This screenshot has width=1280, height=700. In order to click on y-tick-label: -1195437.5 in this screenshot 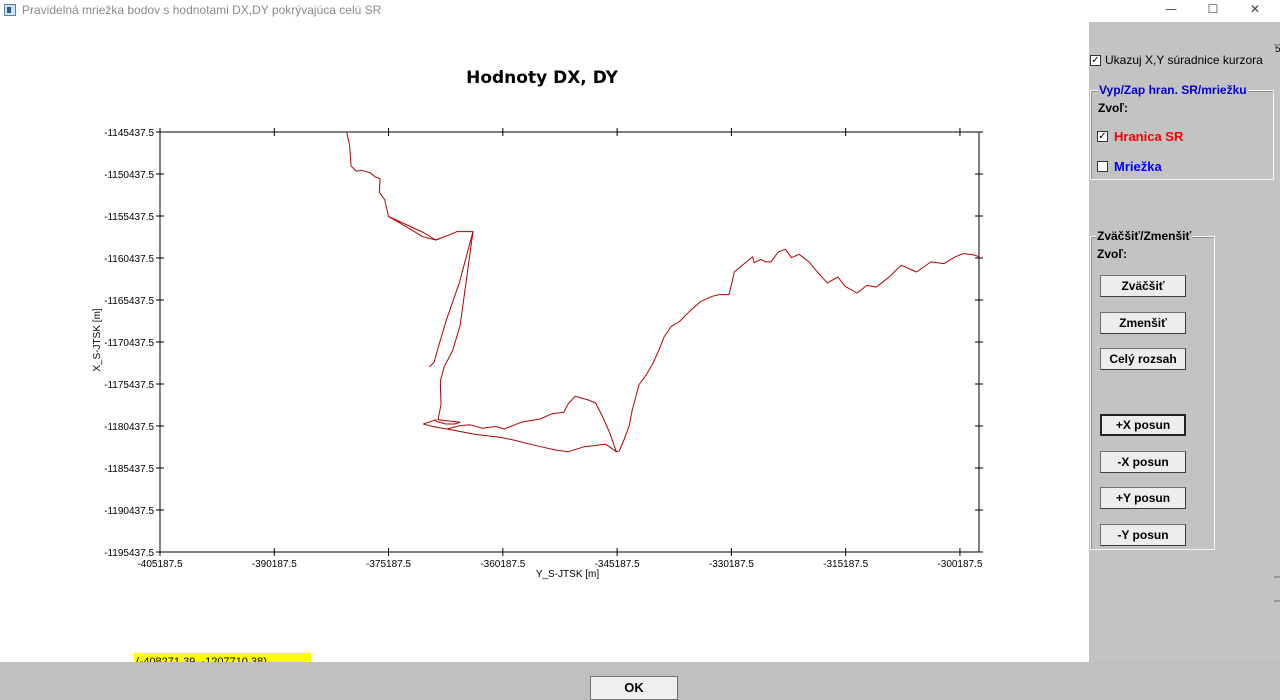, I will do `click(129, 553)`.